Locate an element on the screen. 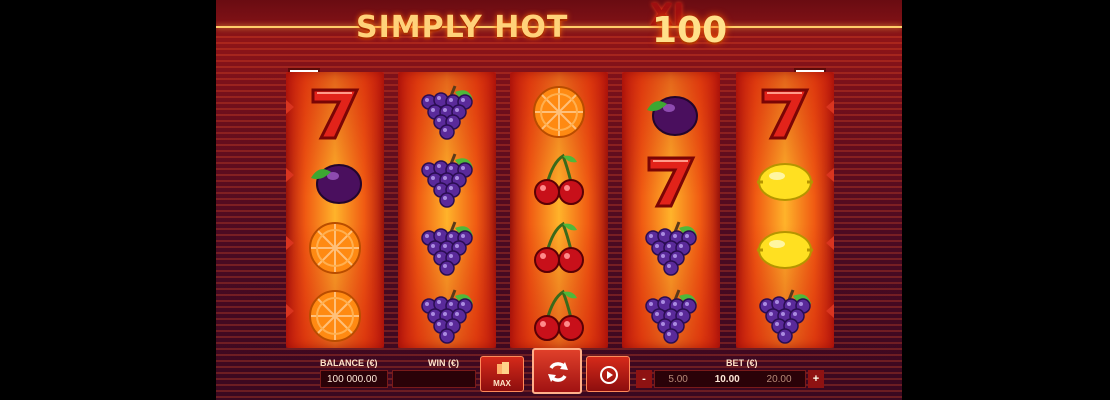  logo-number-text: 100 is located at coordinates (690, 30).